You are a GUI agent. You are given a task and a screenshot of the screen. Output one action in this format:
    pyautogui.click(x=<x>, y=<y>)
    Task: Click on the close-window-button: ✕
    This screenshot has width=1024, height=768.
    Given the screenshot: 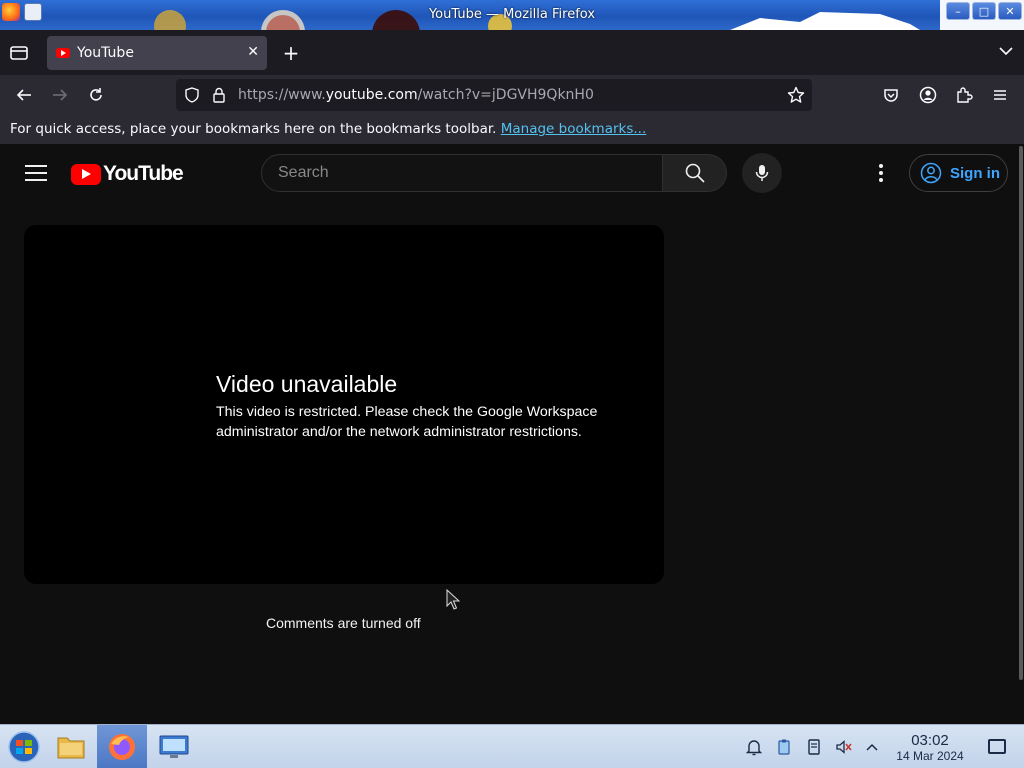 What is the action you would take?
    pyautogui.click(x=1010, y=11)
    